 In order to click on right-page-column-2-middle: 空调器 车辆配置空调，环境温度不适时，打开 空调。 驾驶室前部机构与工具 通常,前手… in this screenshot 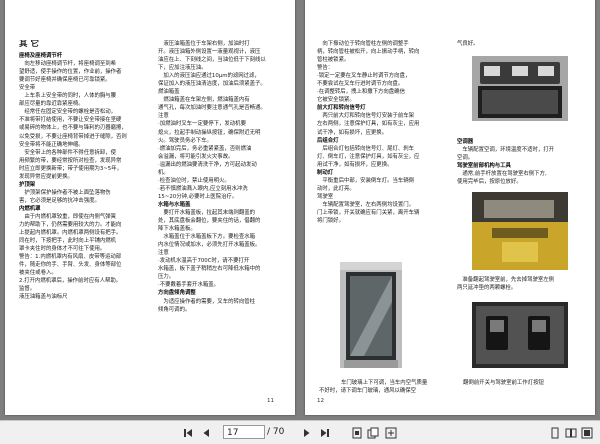, I will do `click(518, 162)`.